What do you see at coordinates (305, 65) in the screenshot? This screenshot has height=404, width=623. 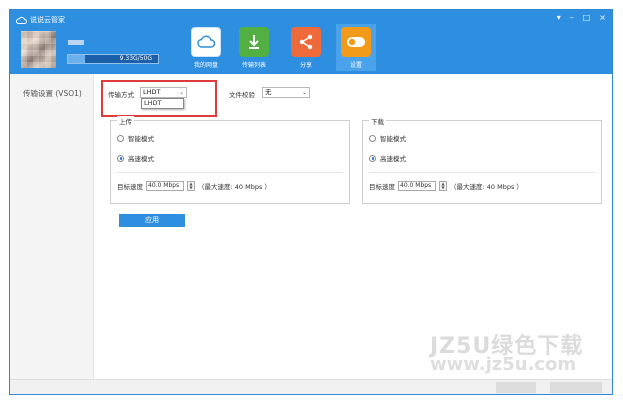 I see `nav-share-label: 分享` at bounding box center [305, 65].